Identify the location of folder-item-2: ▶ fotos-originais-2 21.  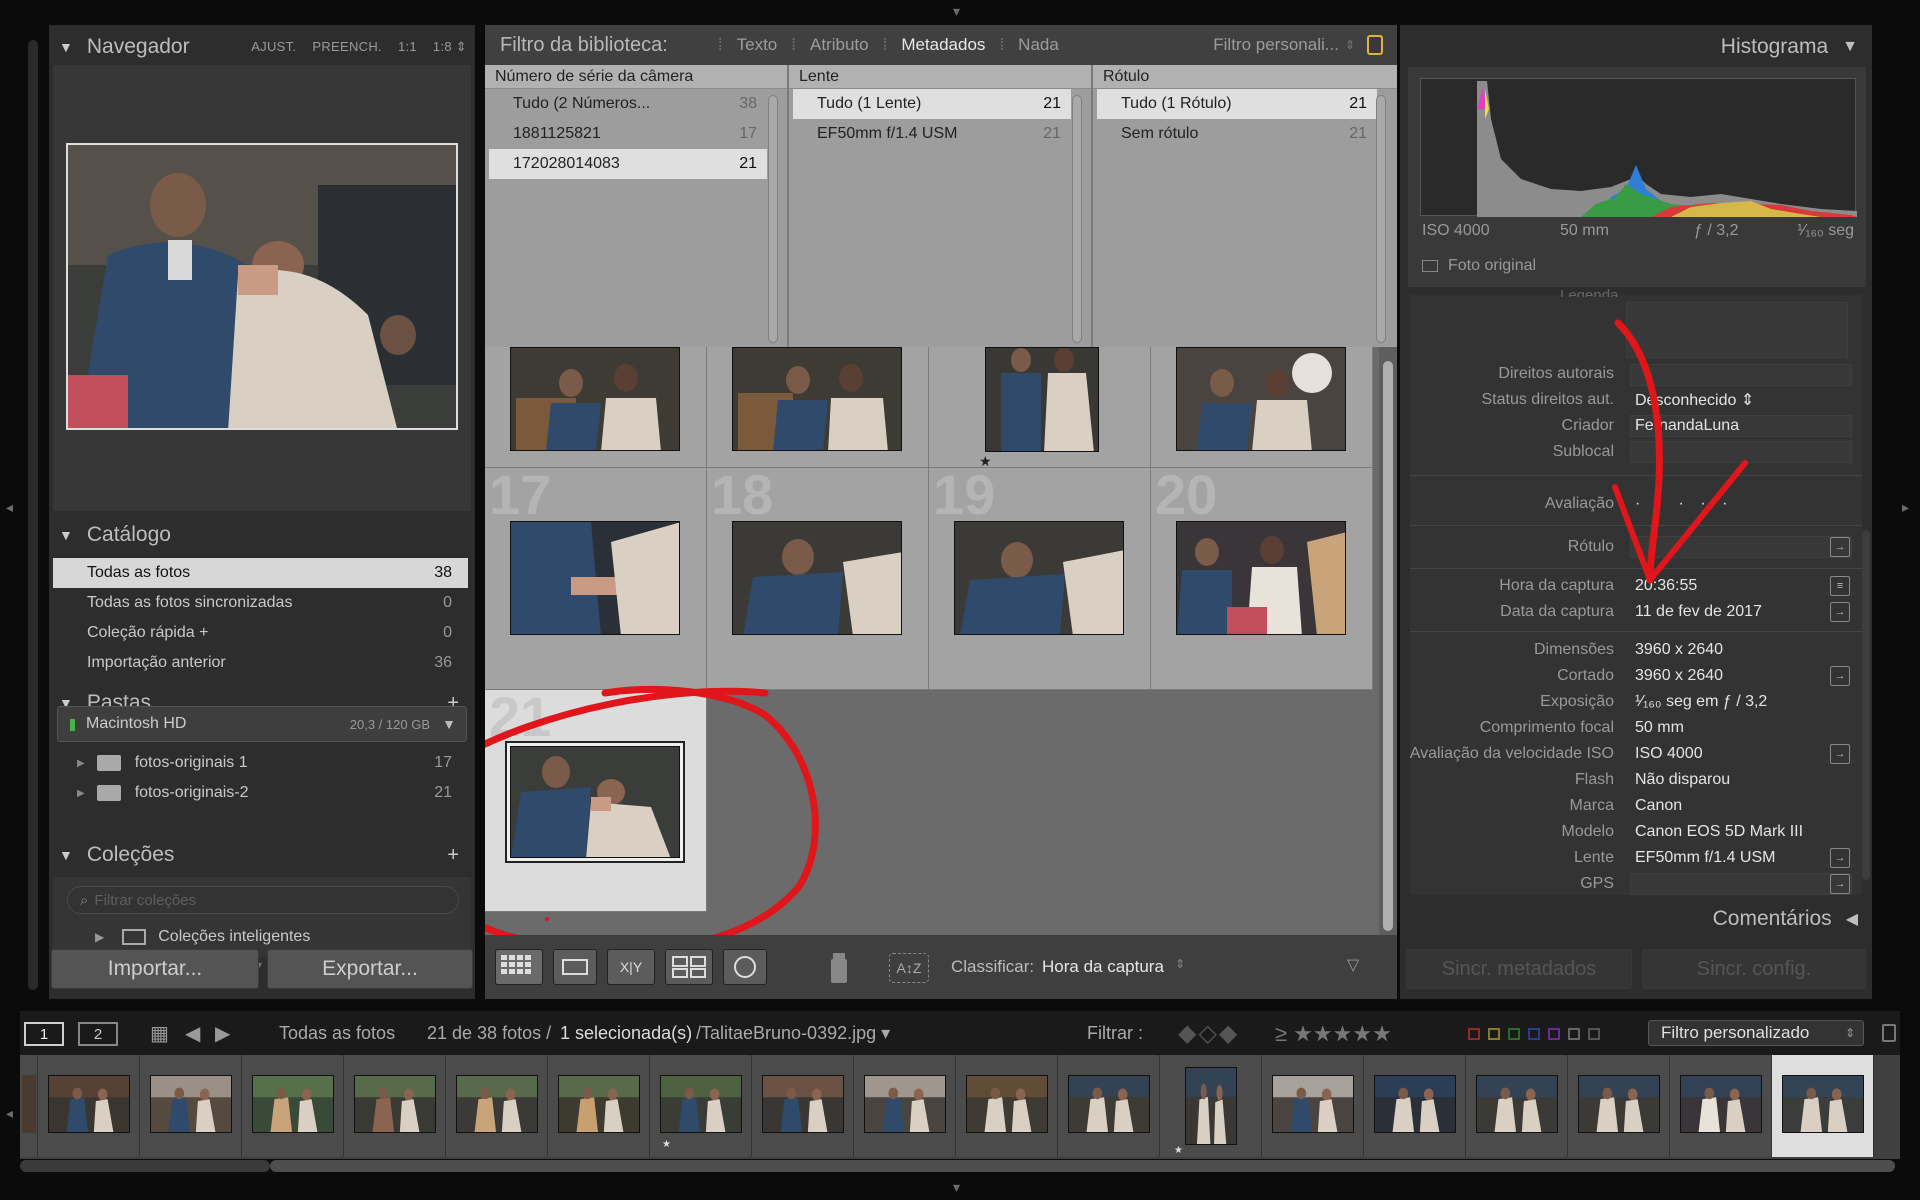
(260, 793).